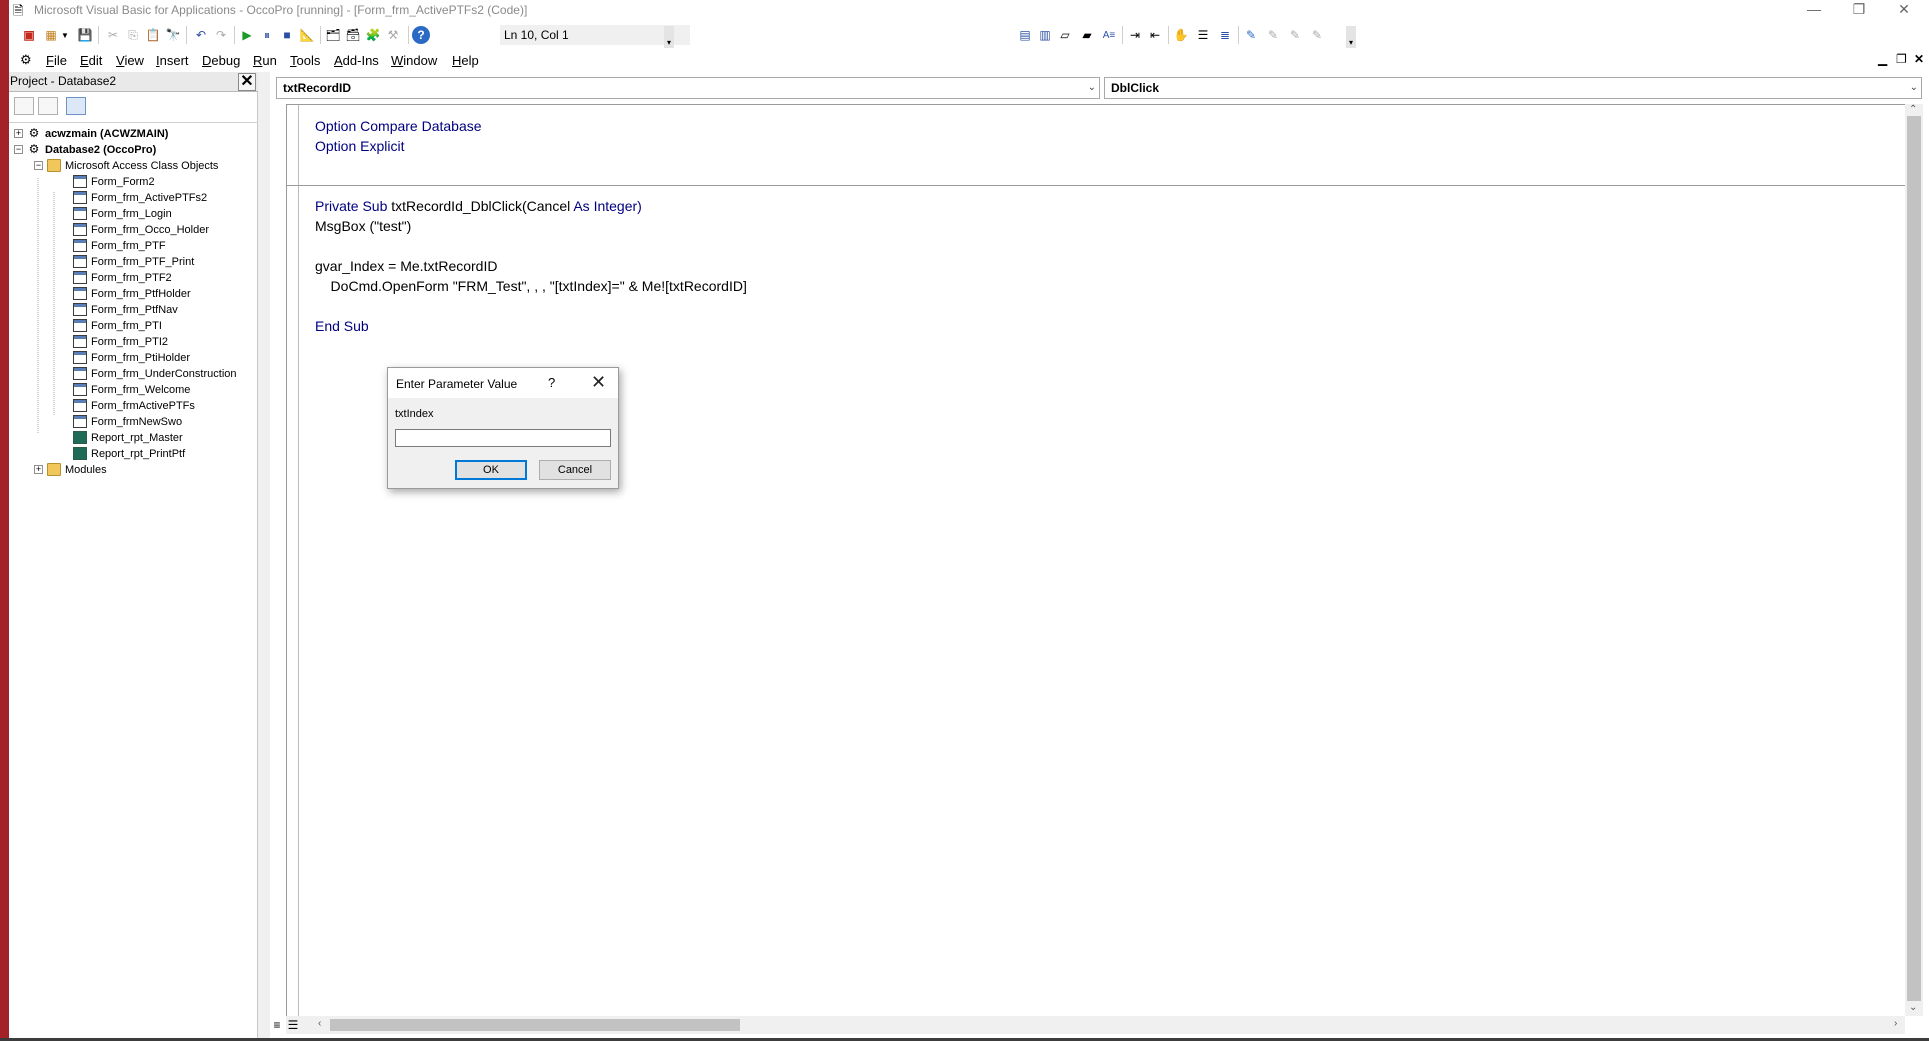 The width and height of the screenshot is (1929, 1041). Describe the element at coordinates (287, 35) in the screenshot. I see `reset-icon: ■` at that location.